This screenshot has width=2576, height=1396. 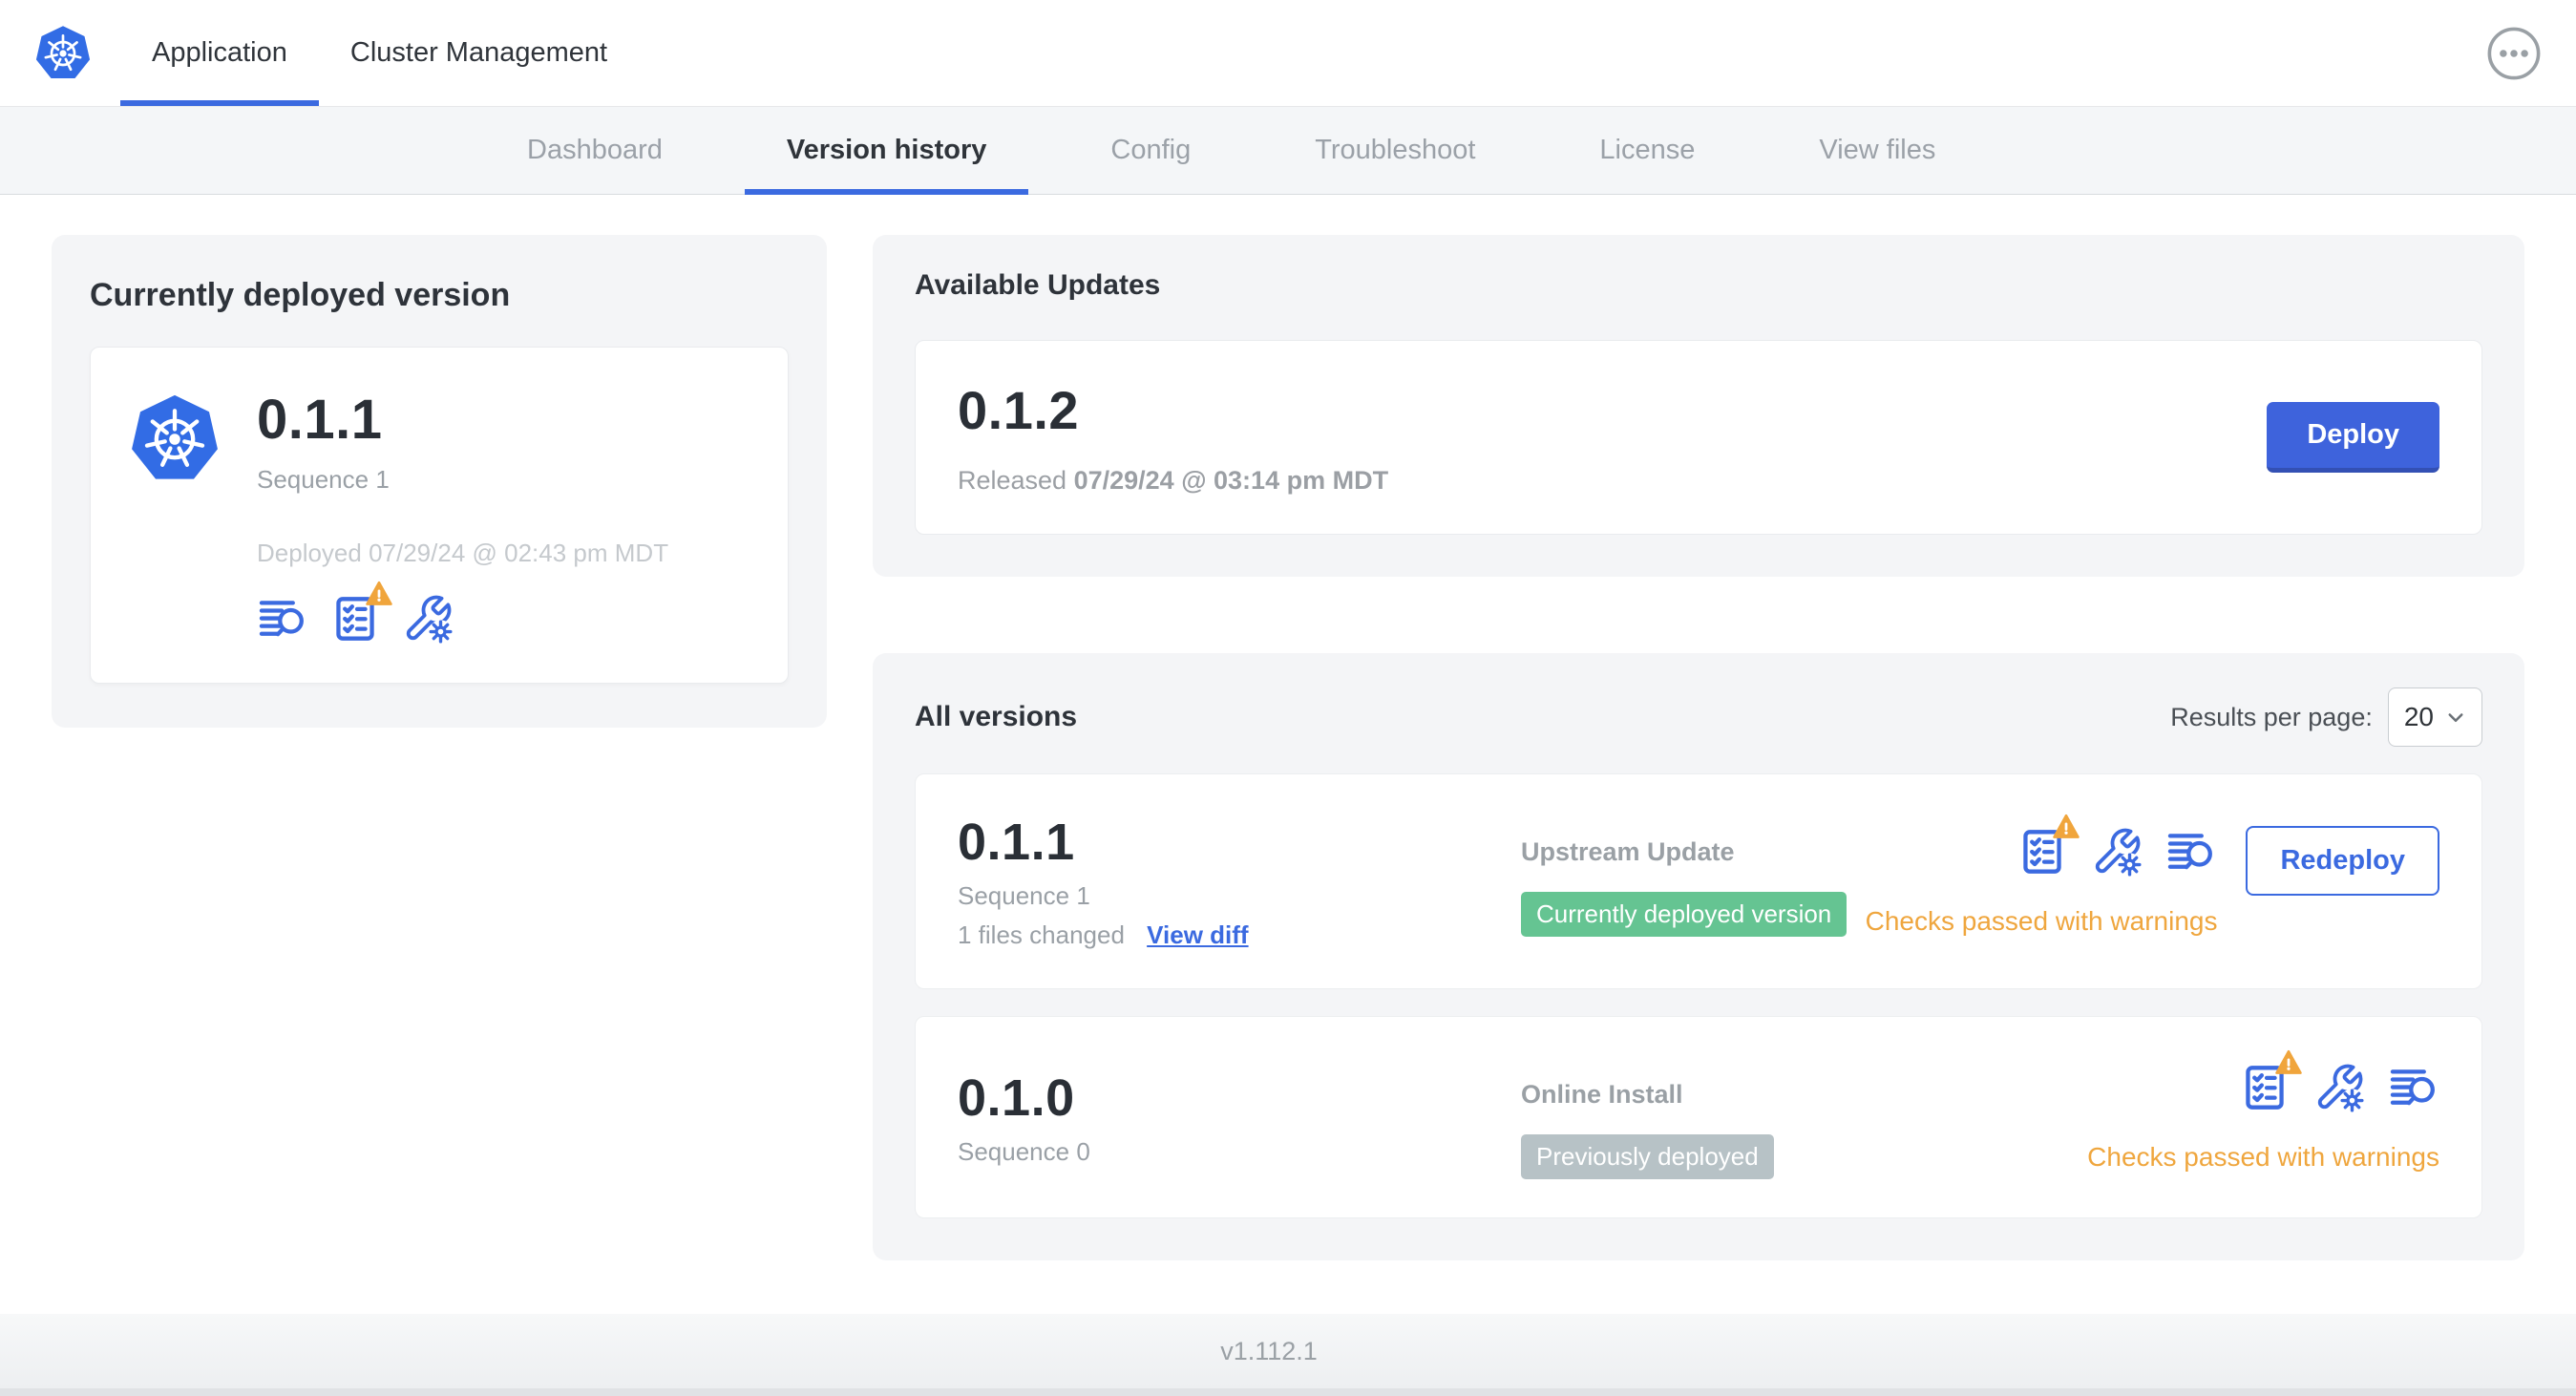 What do you see at coordinates (1038, 285) in the screenshot?
I see `available-updates-title: Available Updates` at bounding box center [1038, 285].